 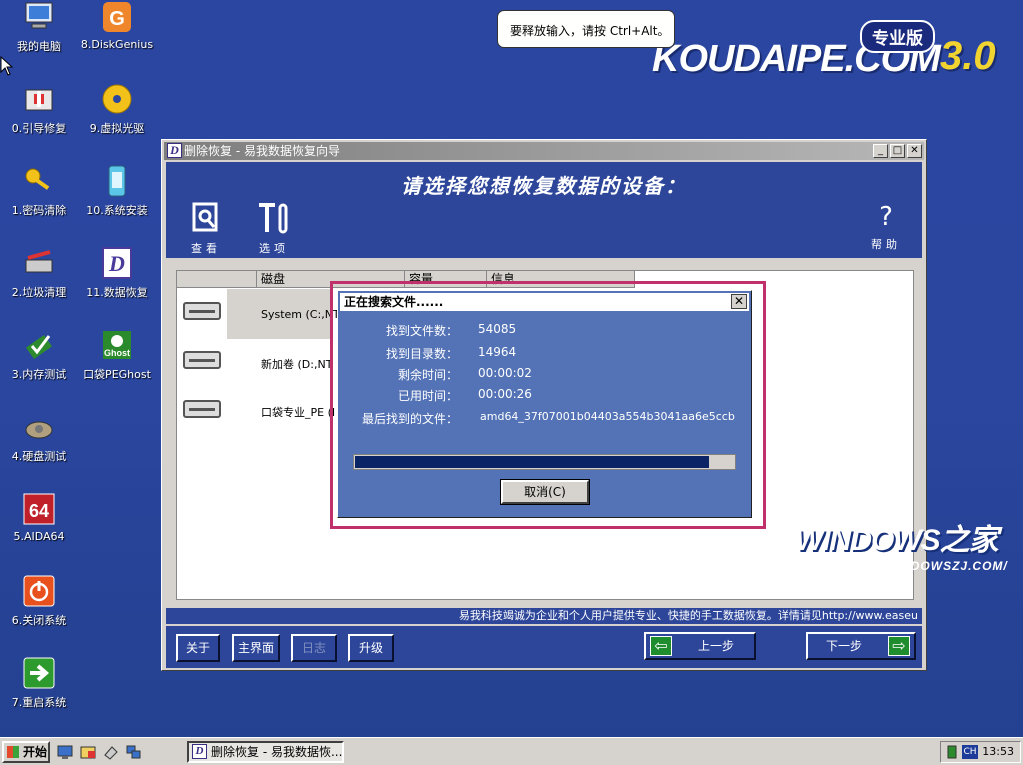 What do you see at coordinates (39, 99) in the screenshot?
I see `boot-repair-icon` at bounding box center [39, 99].